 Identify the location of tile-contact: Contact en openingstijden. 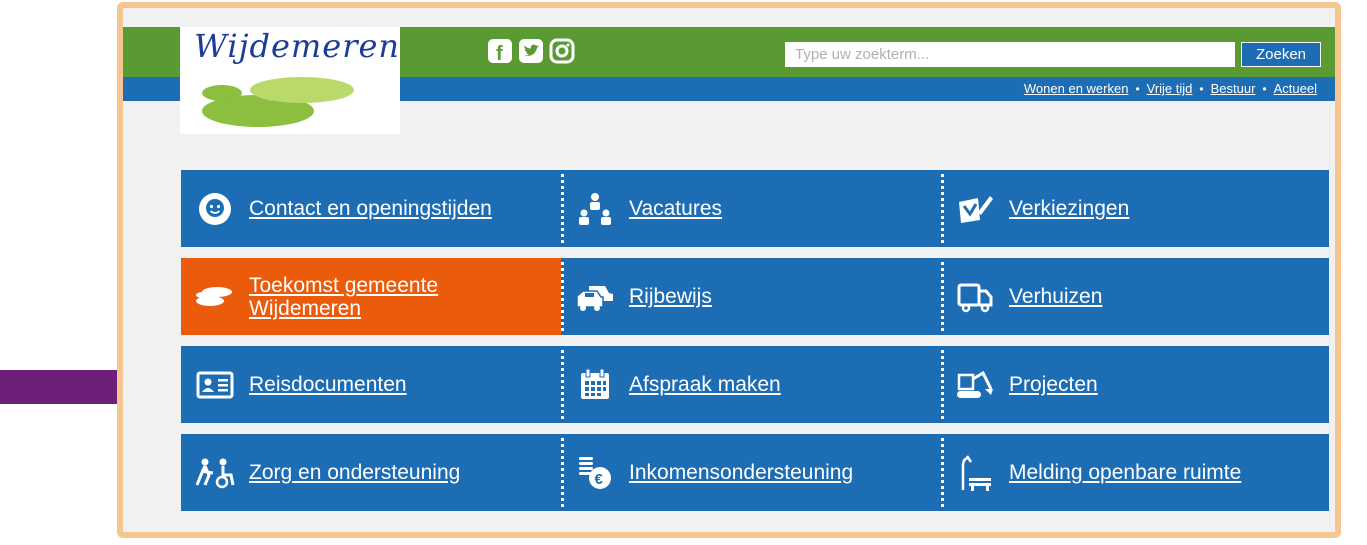
(371, 208).